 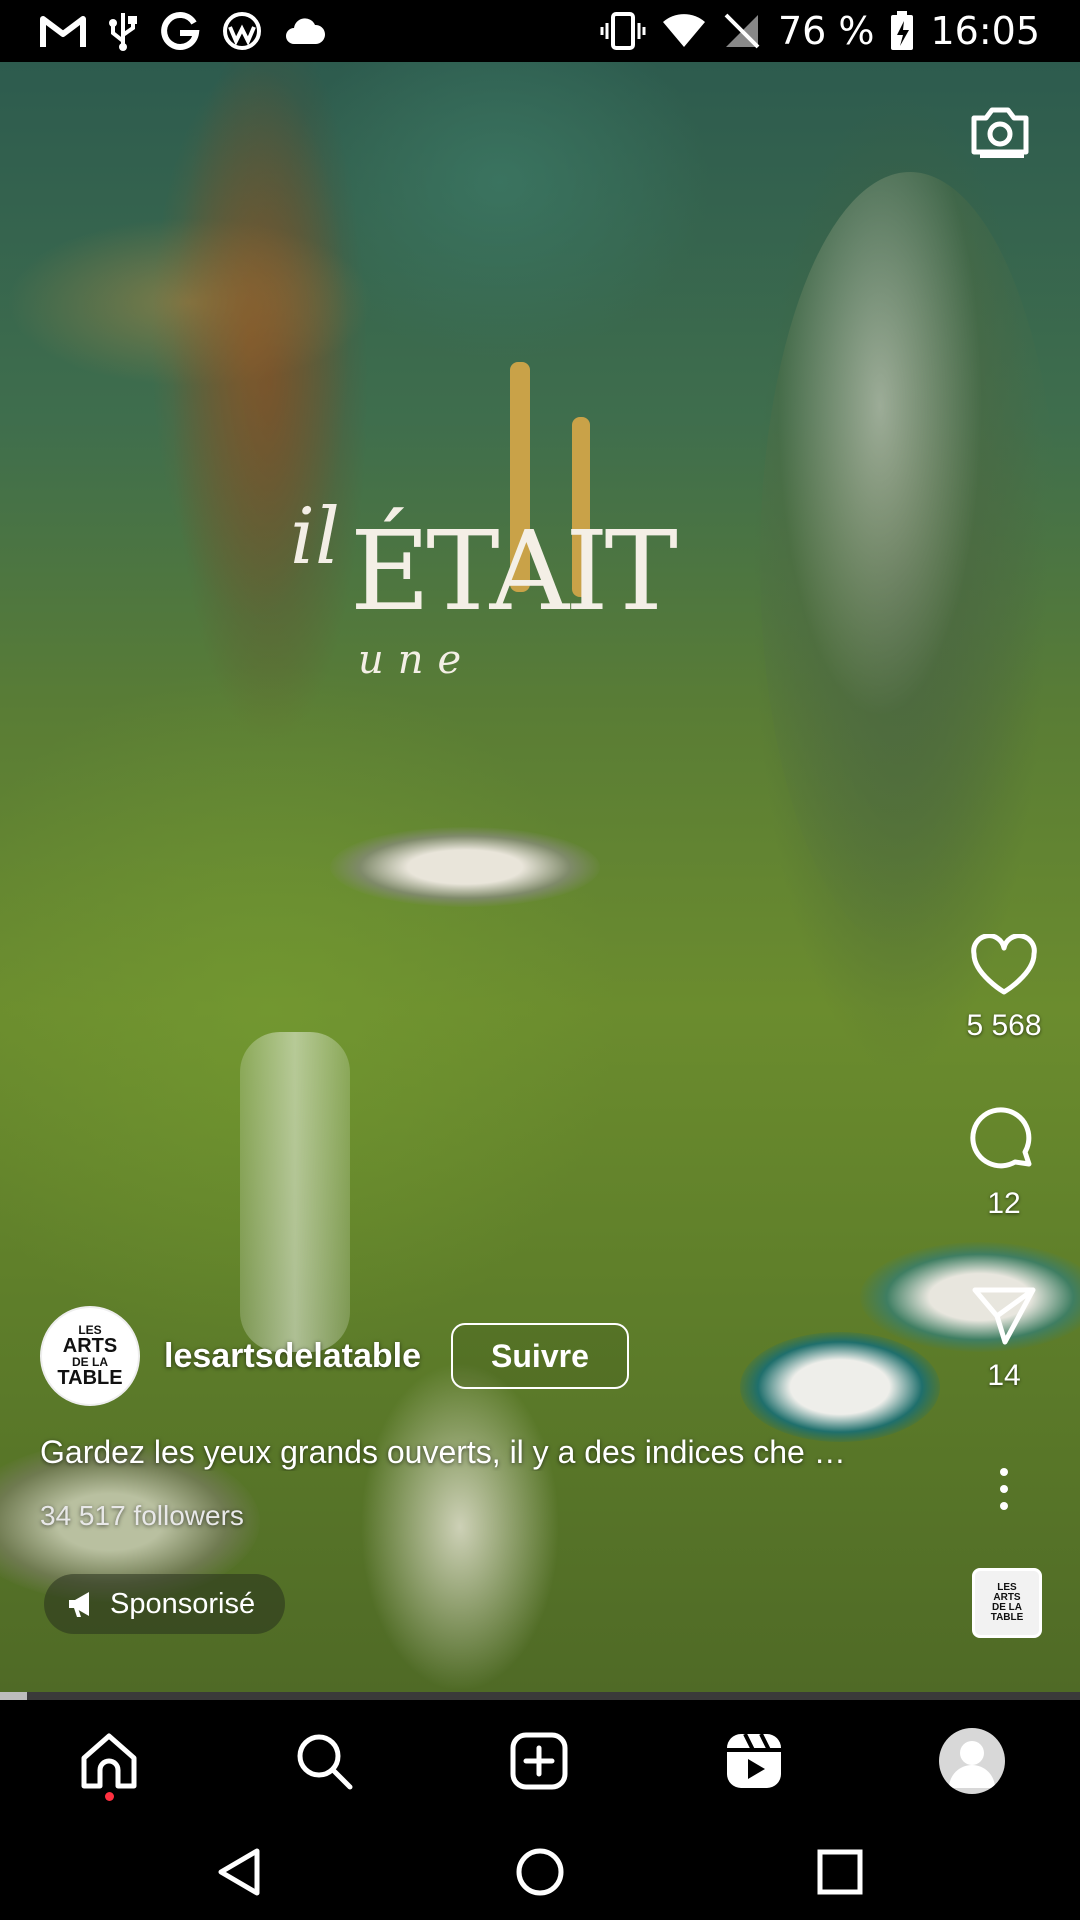 I want to click on sponsored-label: Sponsorisé, so click(x=183, y=1603).